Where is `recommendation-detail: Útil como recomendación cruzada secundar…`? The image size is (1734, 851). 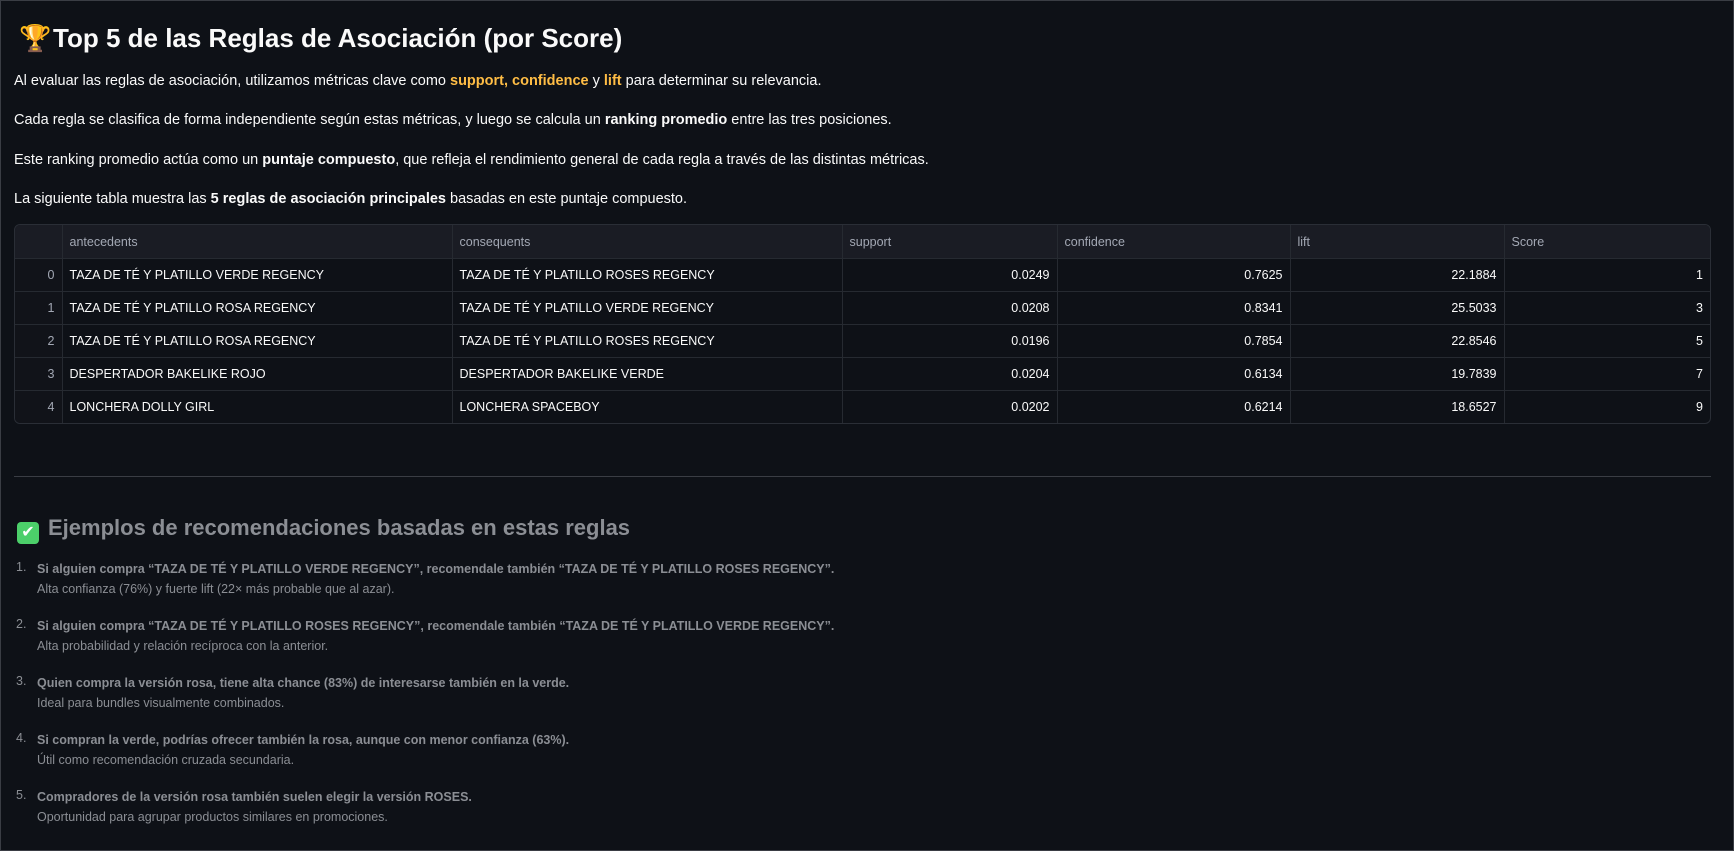
recommendation-detail: Útil como recomendación cruzada secundar… is located at coordinates (166, 760).